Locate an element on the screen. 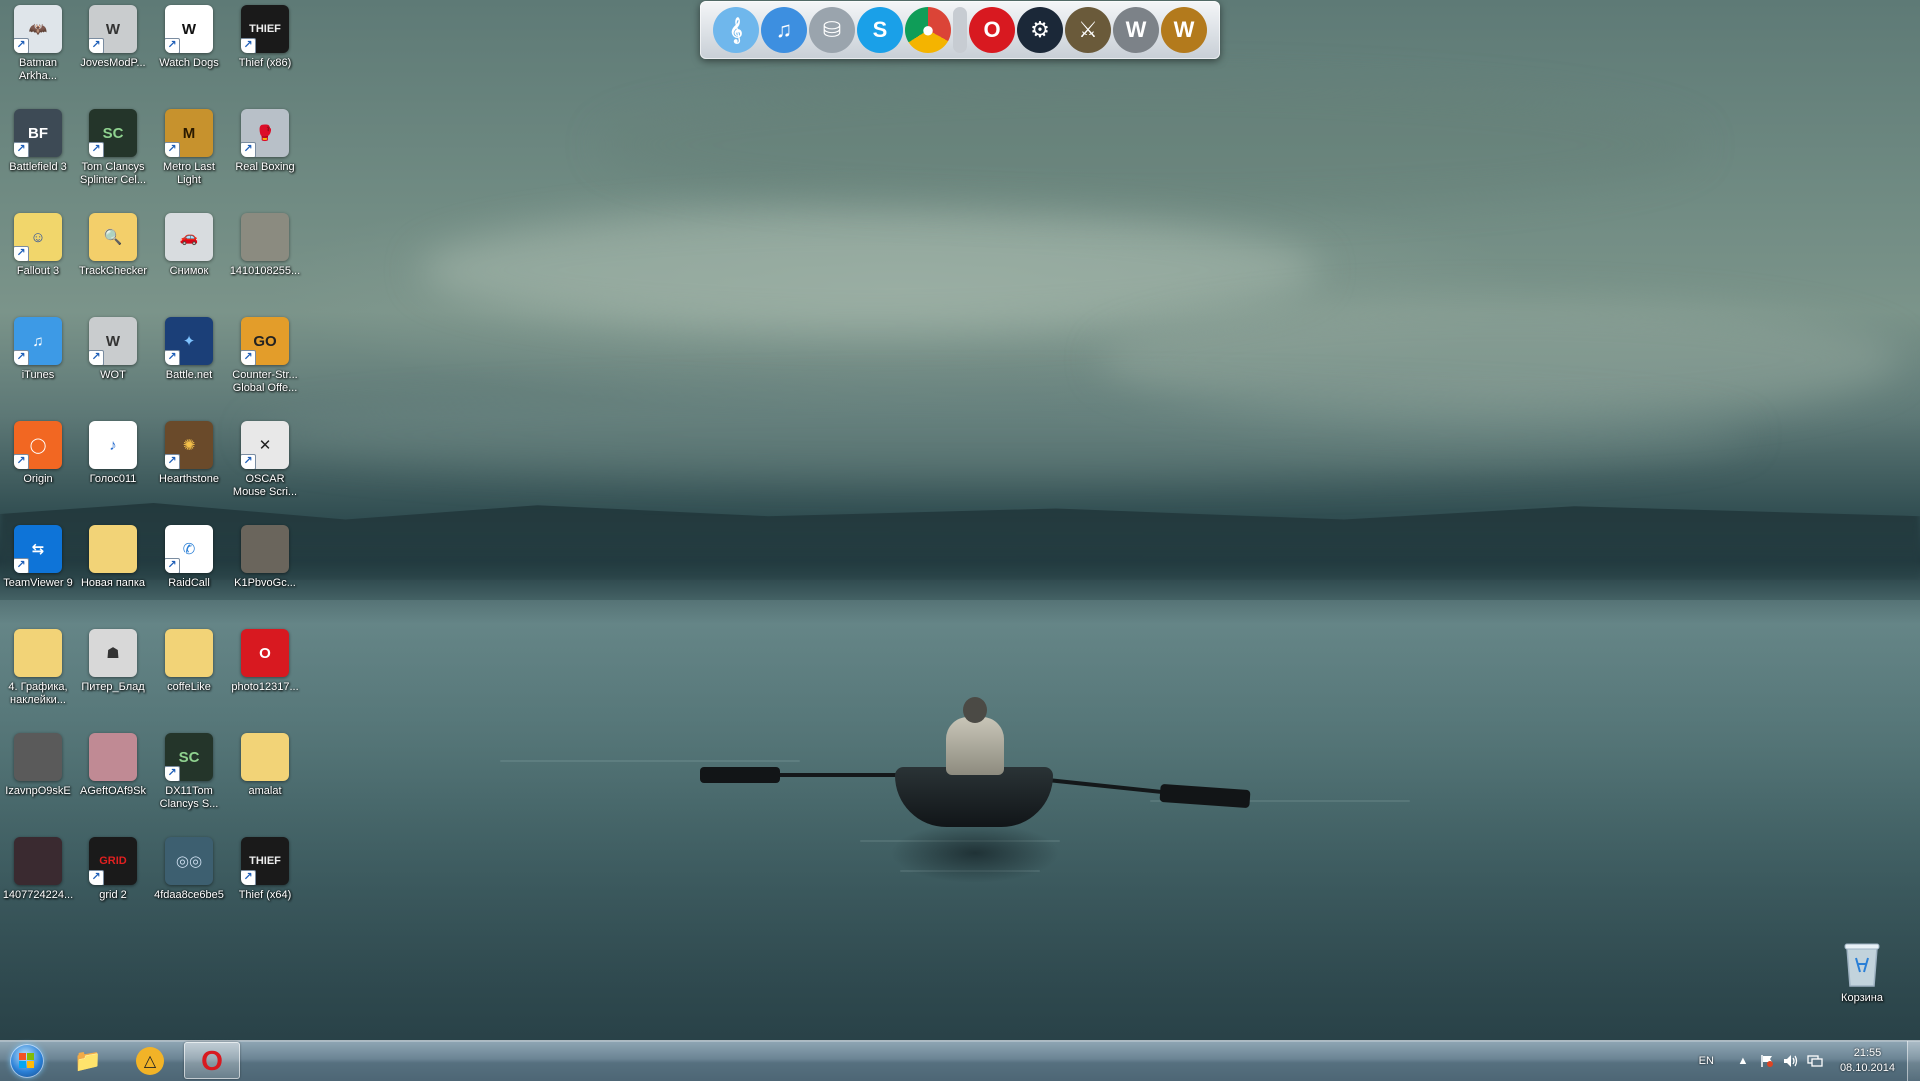 This screenshot has height=1081, width=1920. clock: 21:55 08.10.2014 is located at coordinates (1867, 1061).